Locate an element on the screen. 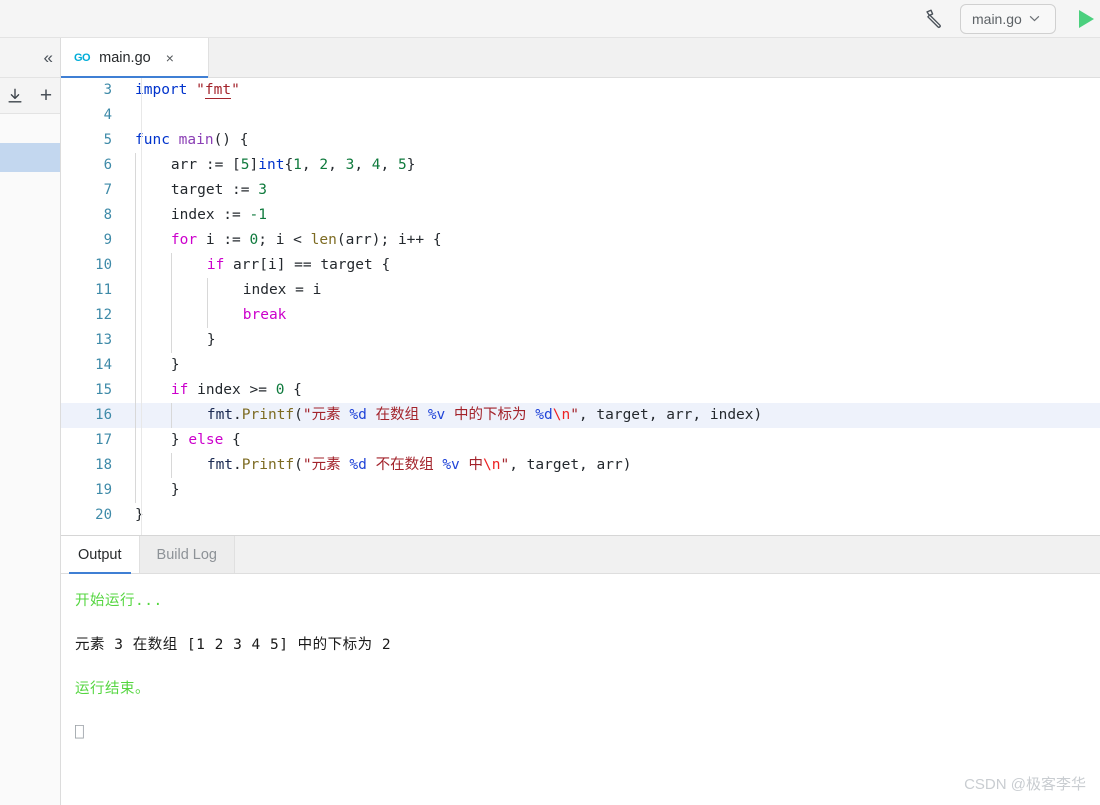  code-line: 13 } is located at coordinates (580, 340).